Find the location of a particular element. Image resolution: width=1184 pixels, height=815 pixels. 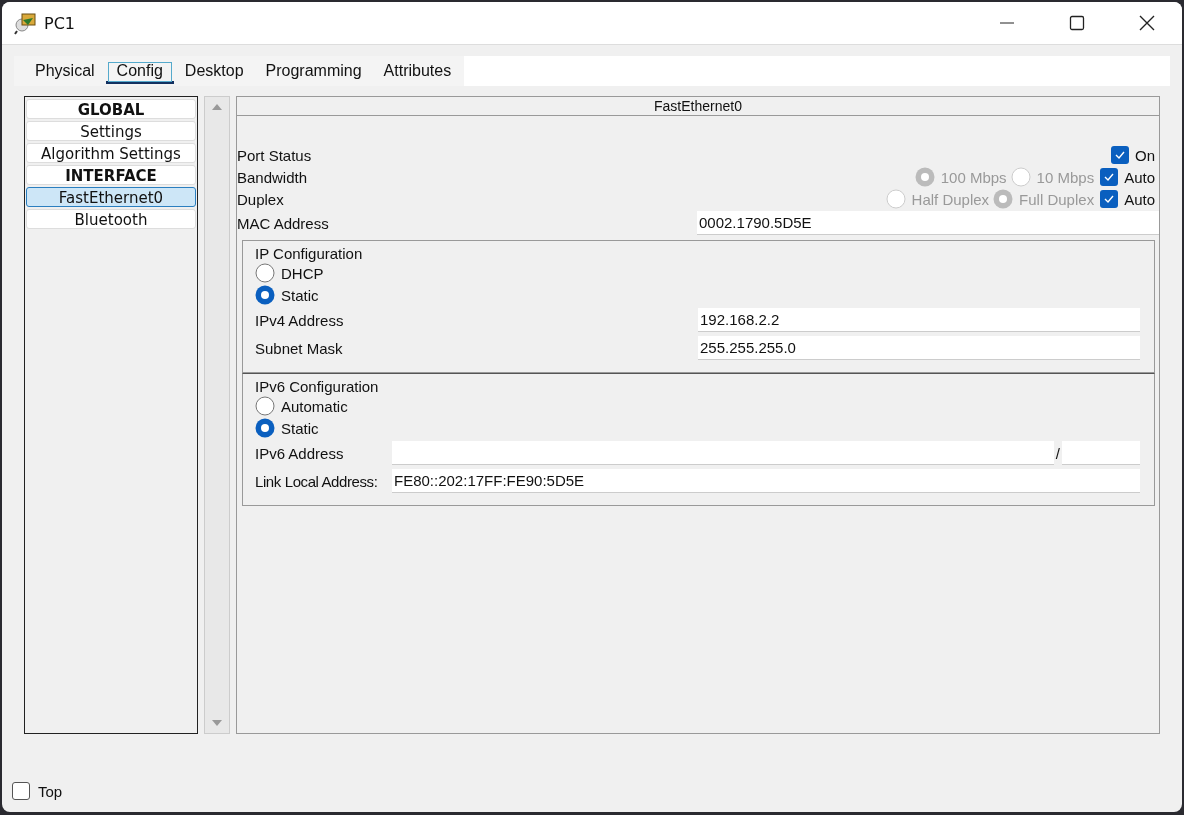

sidebar-item: Algorithm Settings is located at coordinates (111, 153).